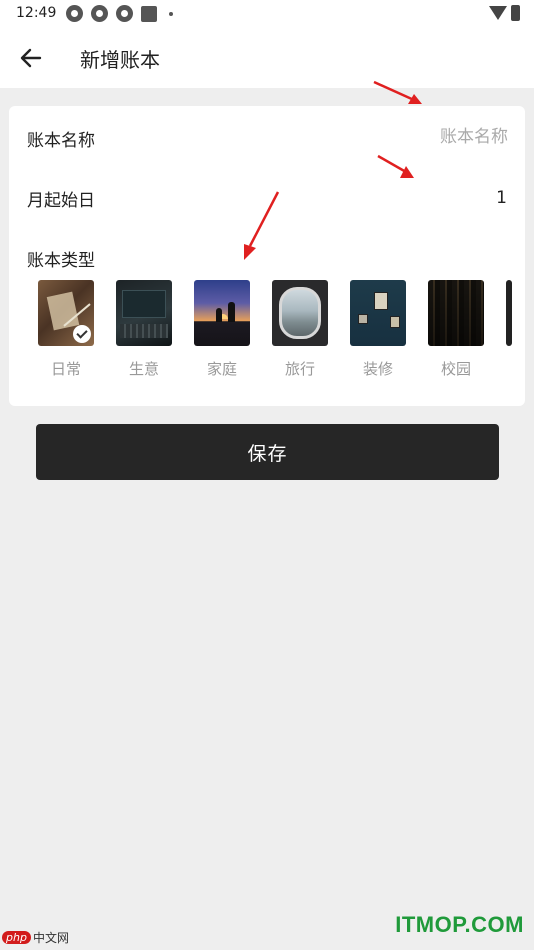  Describe the element at coordinates (459, 924) in the screenshot. I see `itmop-watermark: ITMOP.COM` at that location.